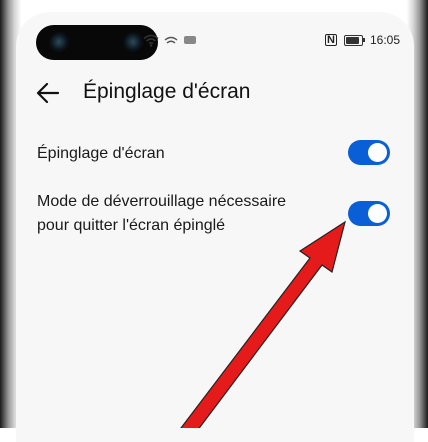  What do you see at coordinates (167, 91) in the screenshot?
I see `page-title: Épinglage d'écran` at bounding box center [167, 91].